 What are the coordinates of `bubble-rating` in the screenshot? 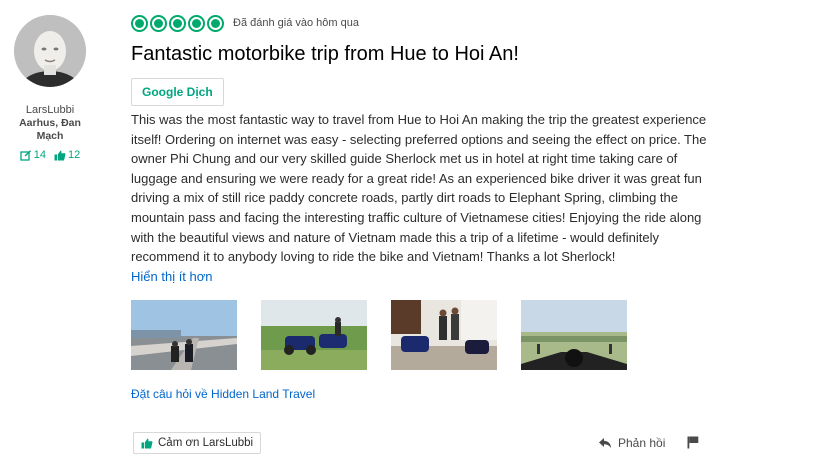 It's located at (177, 23).